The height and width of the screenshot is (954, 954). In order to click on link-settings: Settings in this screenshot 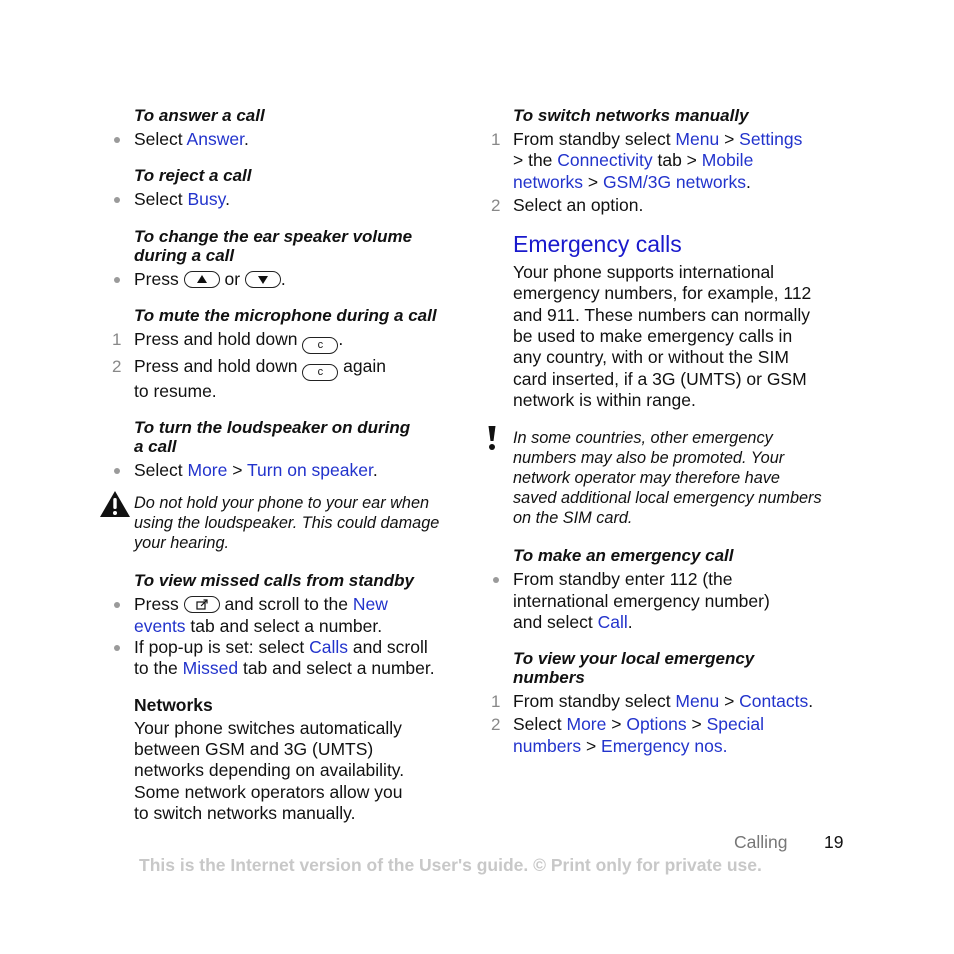, I will do `click(770, 139)`.